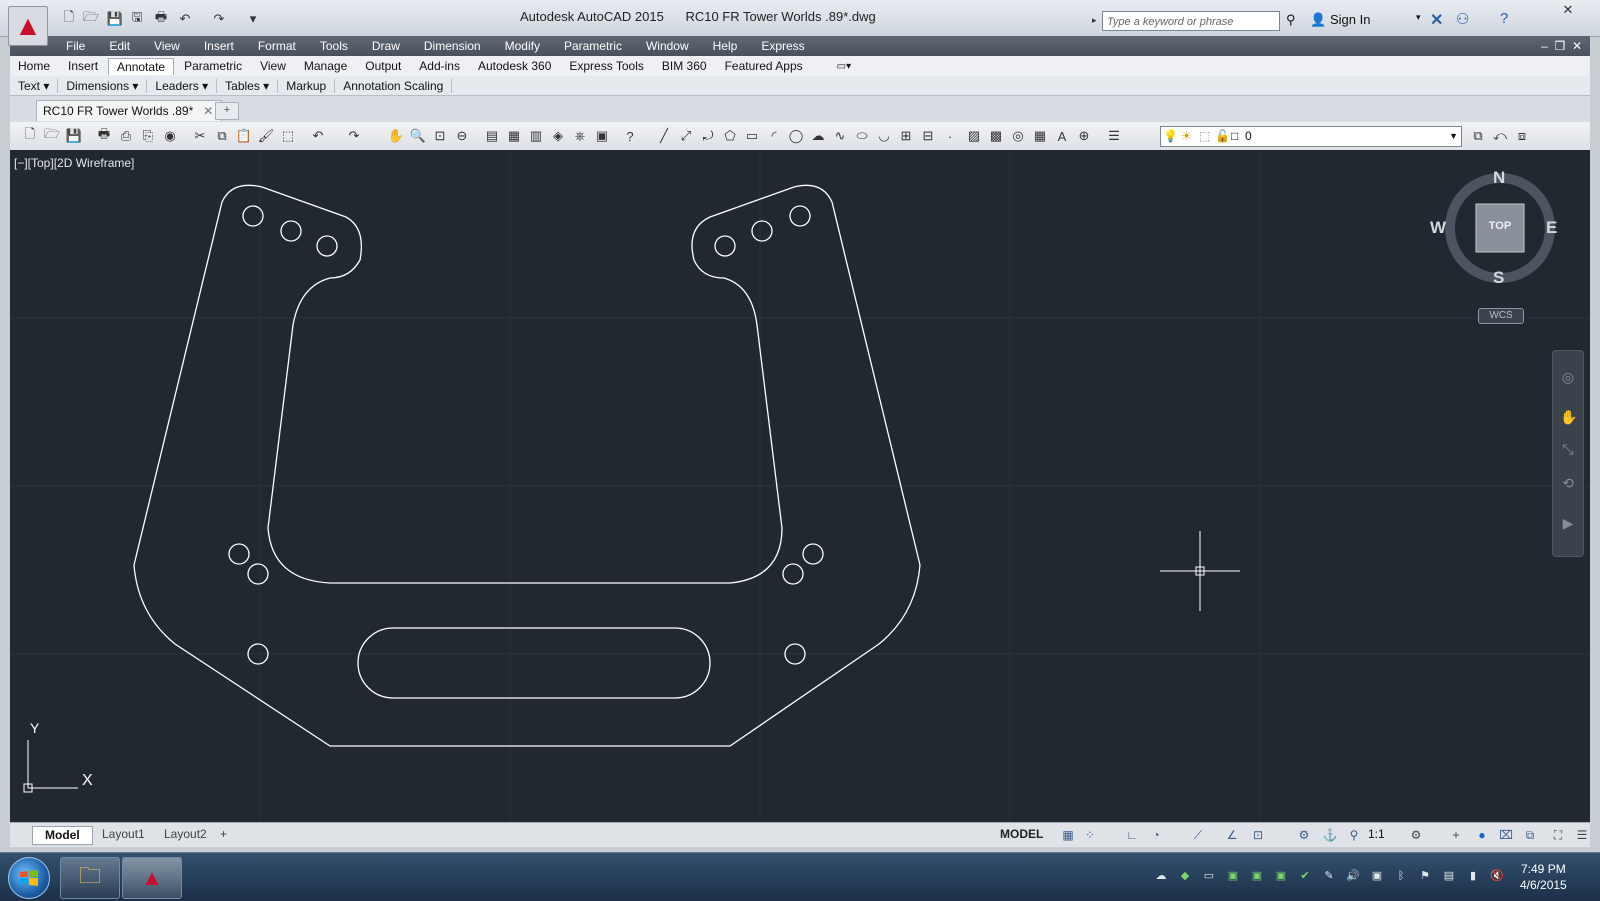  I want to click on new-layout-icon: +, so click(223, 834).